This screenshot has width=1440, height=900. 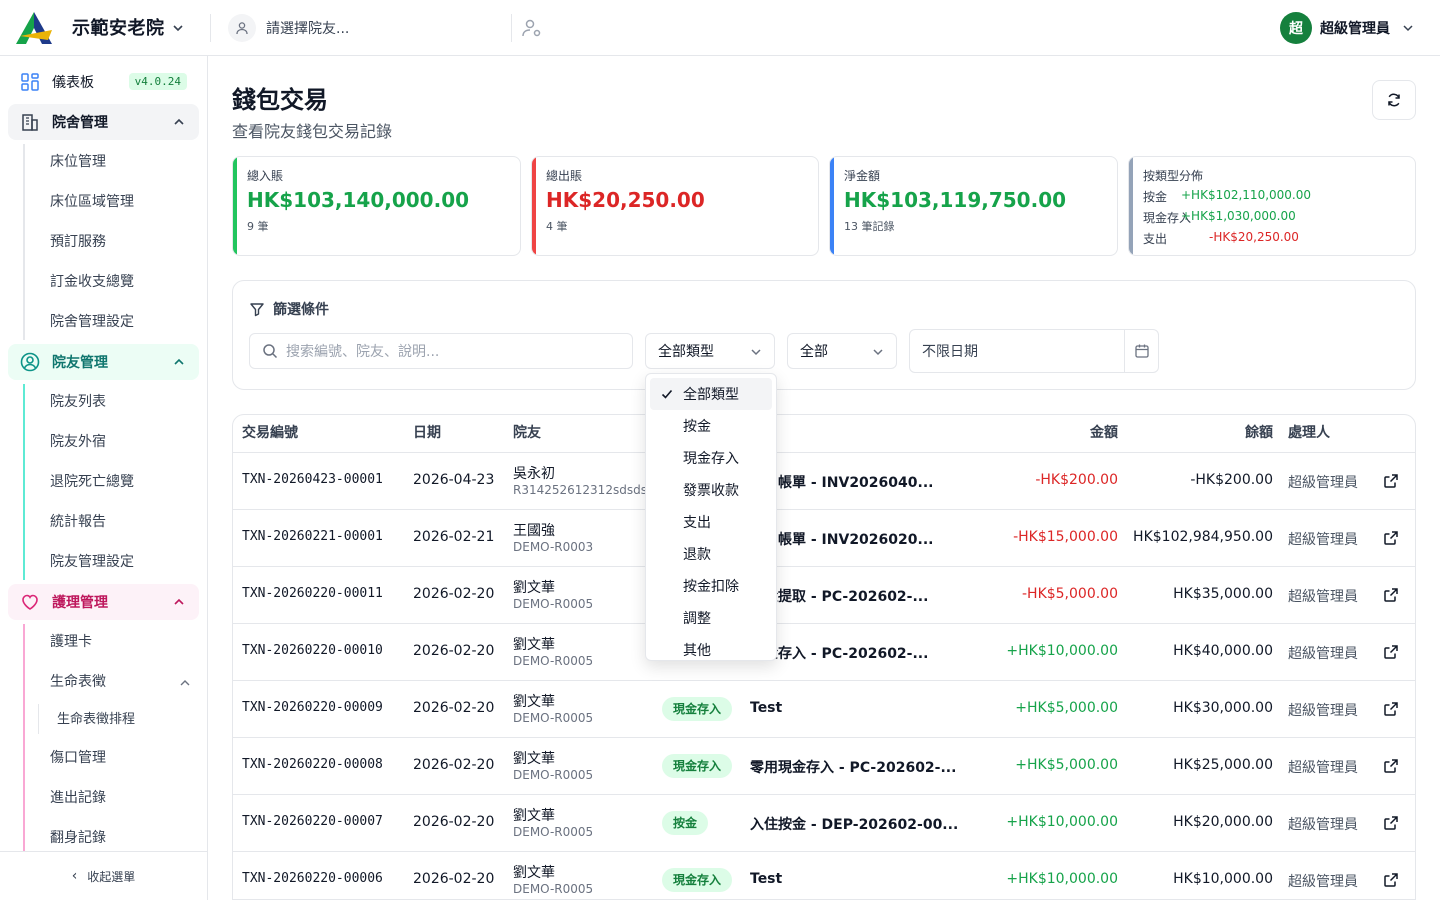 What do you see at coordinates (24, 242) in the screenshot?
I see `submenu-line` at bounding box center [24, 242].